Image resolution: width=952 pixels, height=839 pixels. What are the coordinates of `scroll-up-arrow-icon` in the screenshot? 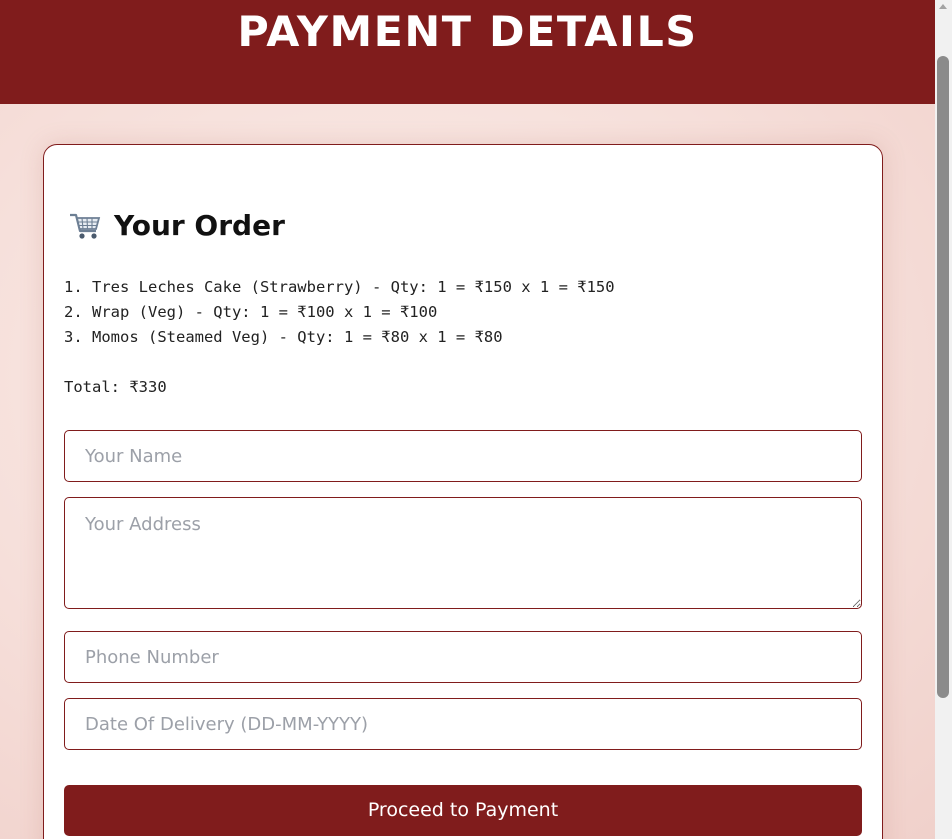 It's located at (943, 6).